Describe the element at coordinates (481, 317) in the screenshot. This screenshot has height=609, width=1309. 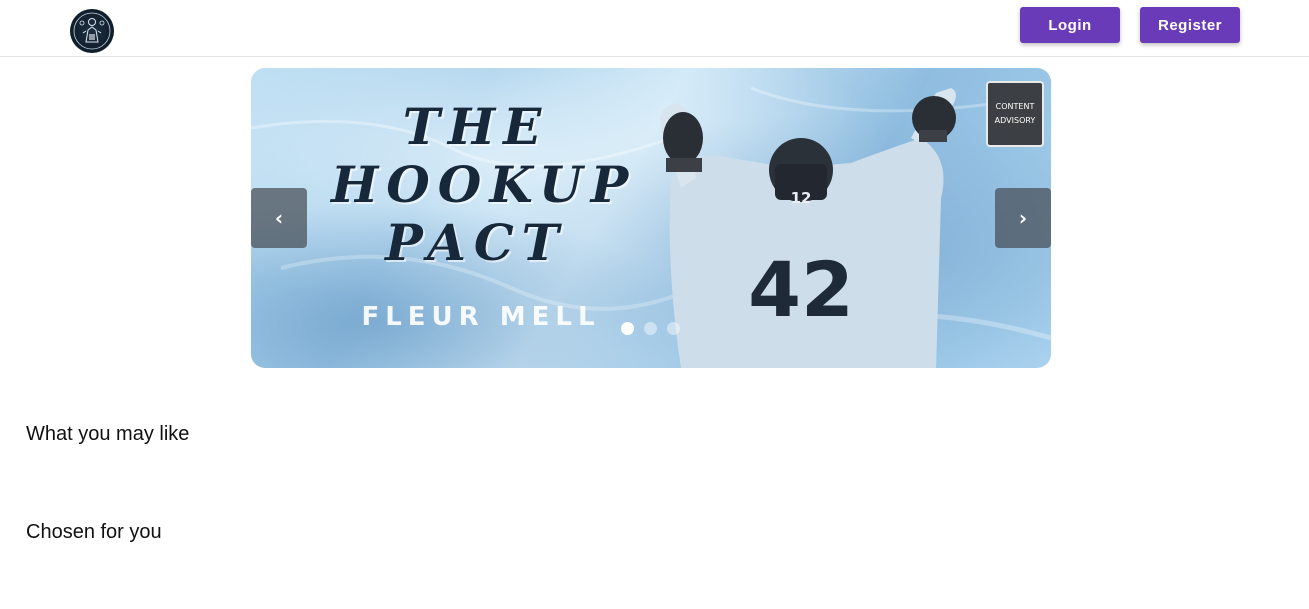
I see `book-author: FLEUR MELL` at that location.